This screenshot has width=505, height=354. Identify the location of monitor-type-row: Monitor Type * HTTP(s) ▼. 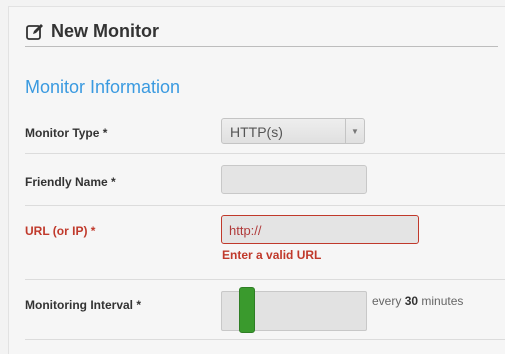
(265, 132).